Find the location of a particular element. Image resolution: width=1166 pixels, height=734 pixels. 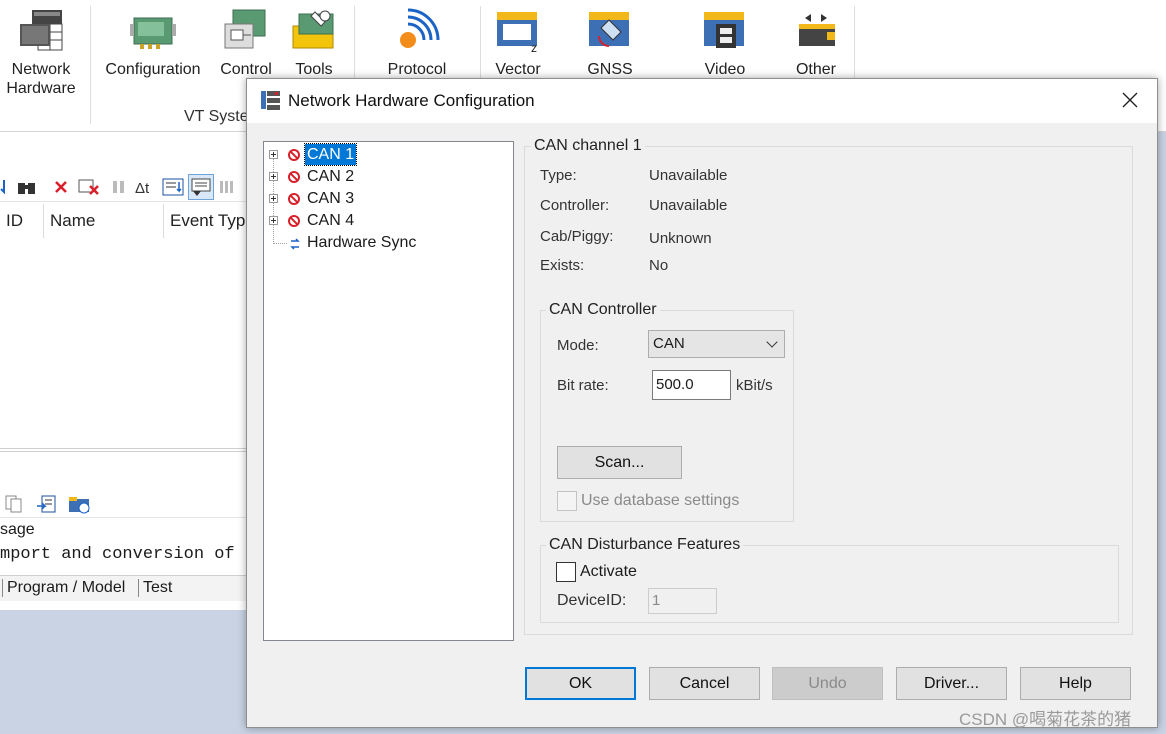

close-icon is located at coordinates (1130, 100).